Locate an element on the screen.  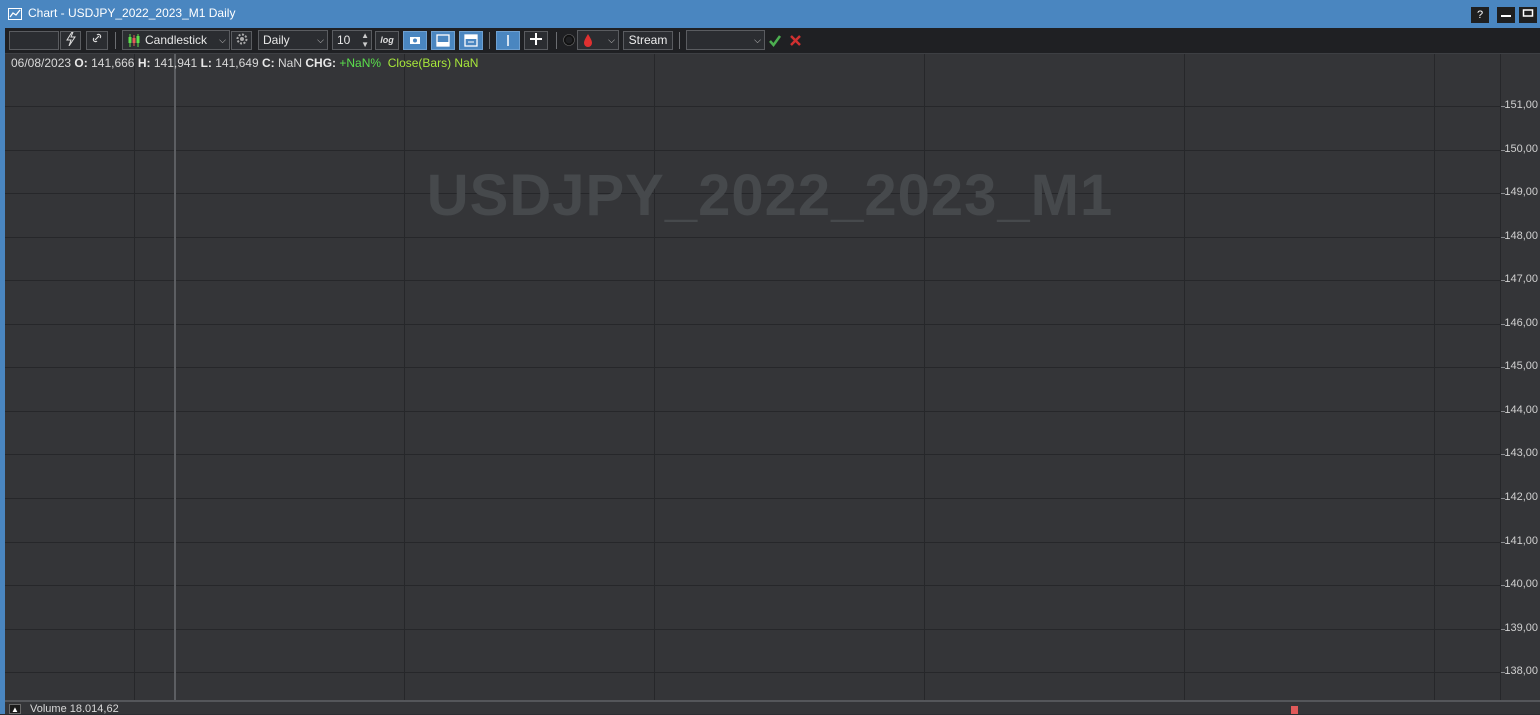
minimize-button is located at coordinates (1506, 15).